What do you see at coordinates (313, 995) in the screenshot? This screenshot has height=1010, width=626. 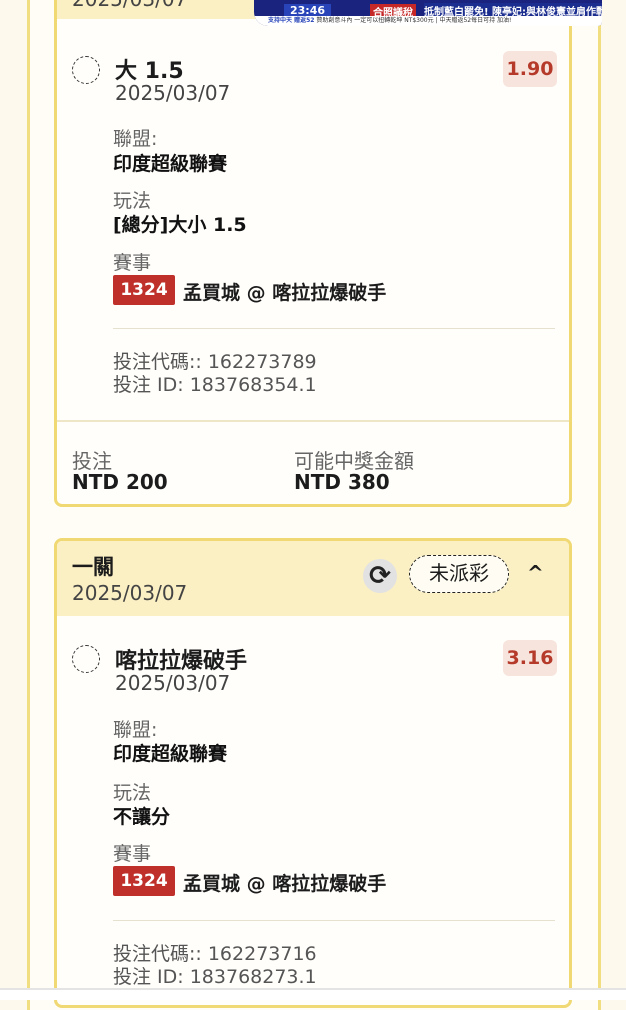 I see `bottom-bar` at bounding box center [313, 995].